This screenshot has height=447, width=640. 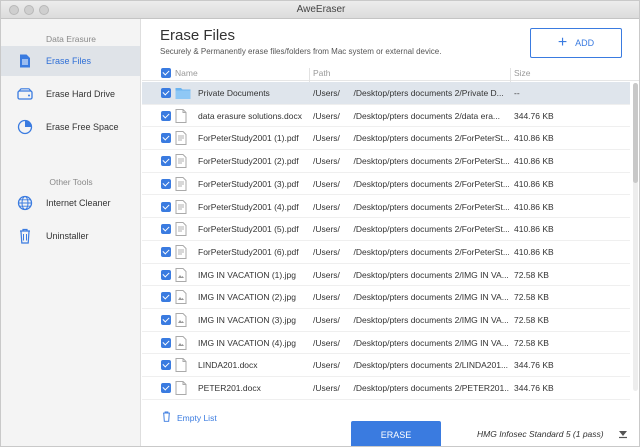 I want to click on window-title: AweEraser, so click(x=321, y=9).